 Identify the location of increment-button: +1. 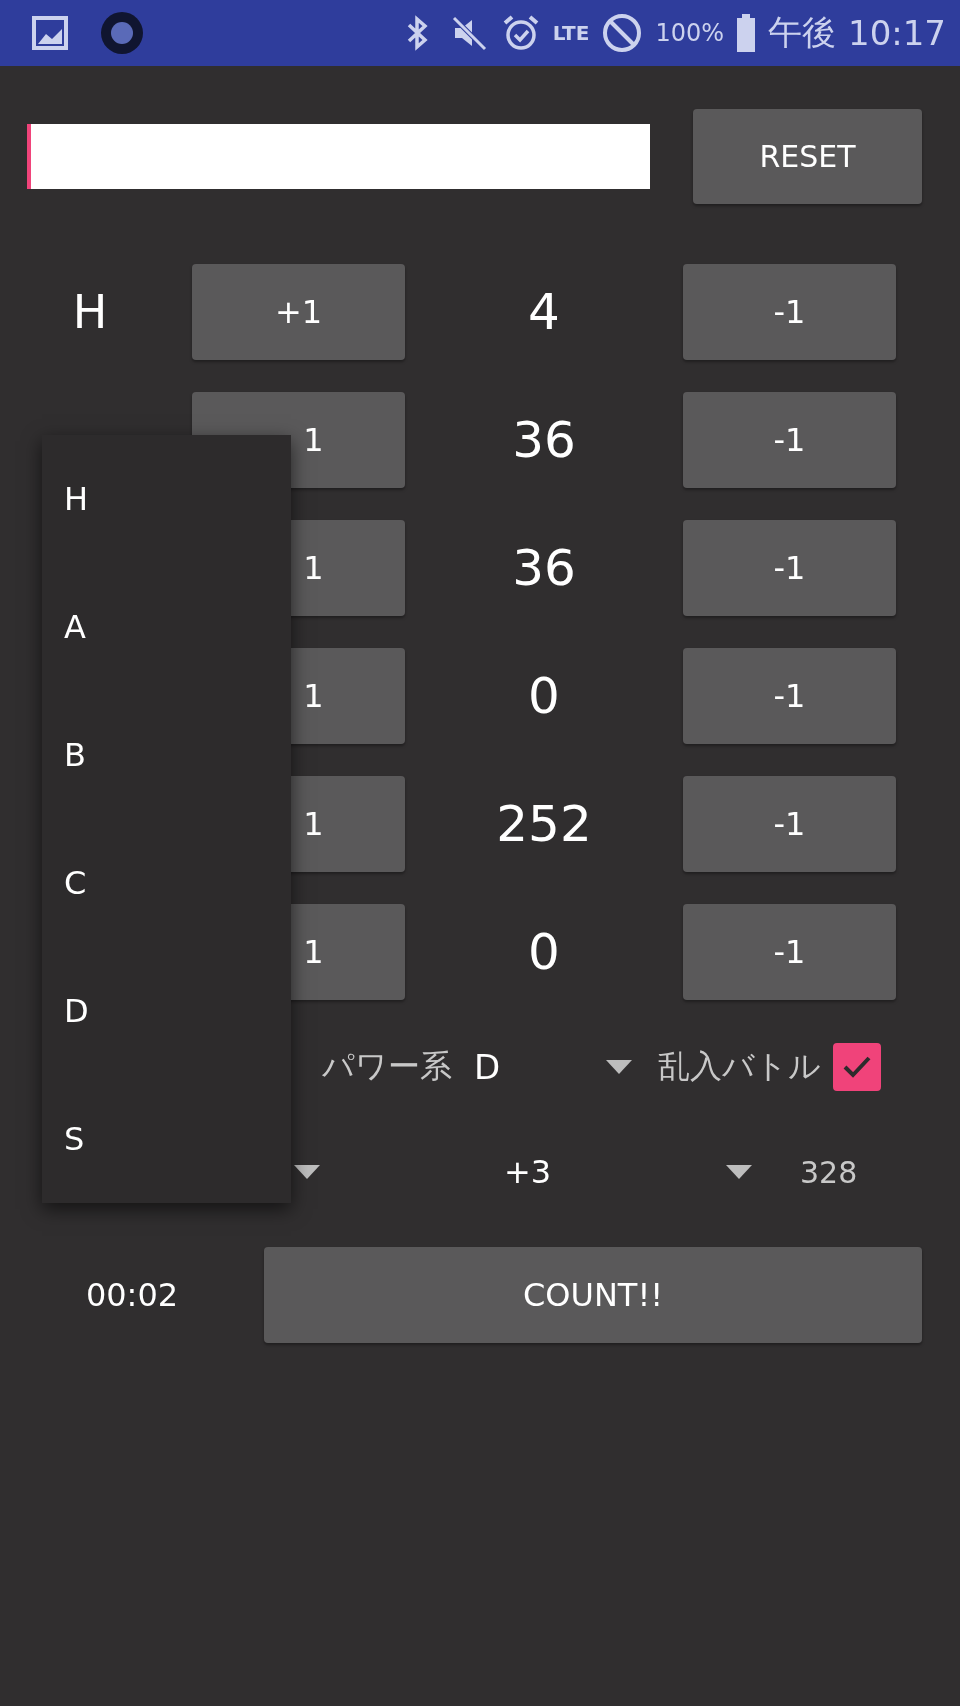
(298, 312).